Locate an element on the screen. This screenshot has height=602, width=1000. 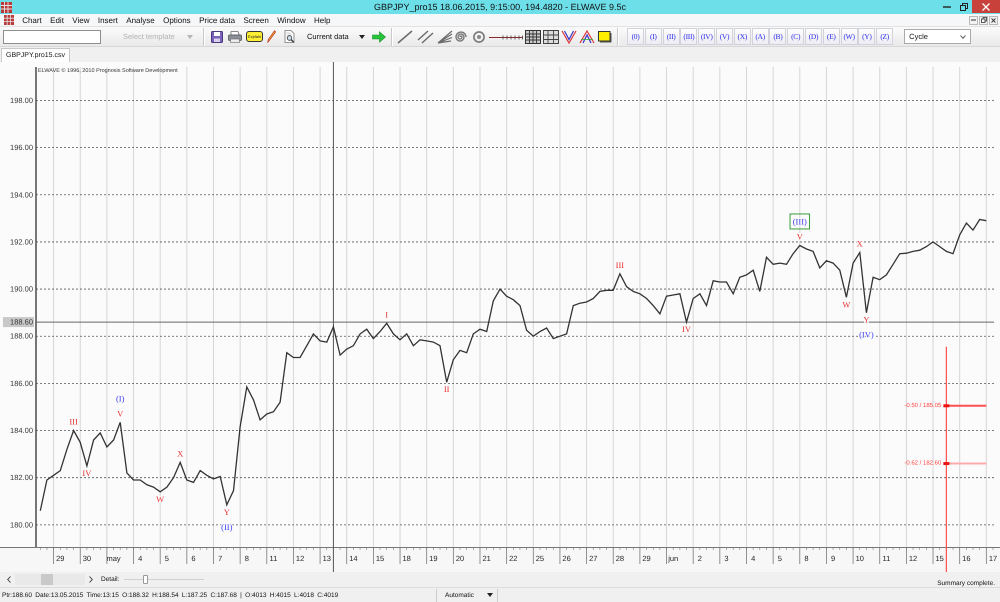
menu-item: Edit is located at coordinates (57, 20).